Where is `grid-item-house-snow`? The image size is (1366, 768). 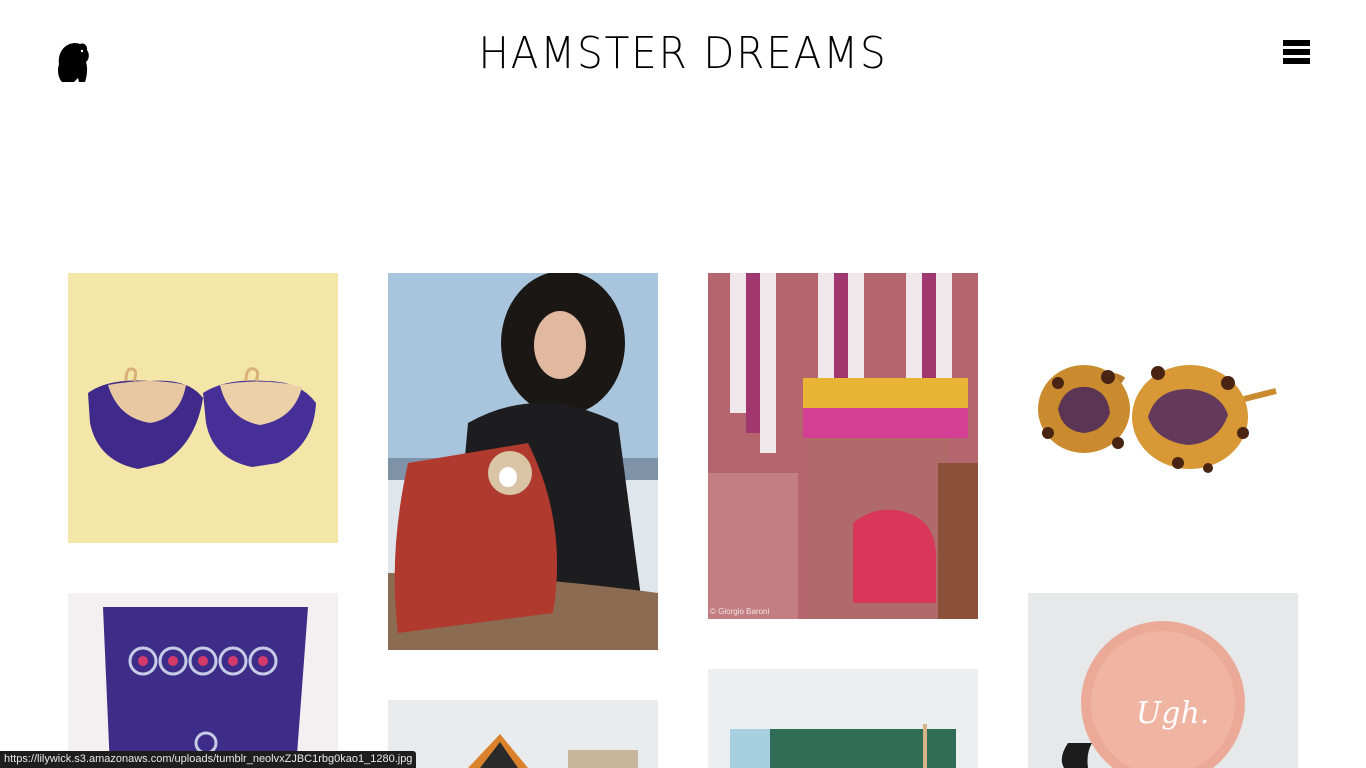
grid-item-house-snow is located at coordinates (523, 734).